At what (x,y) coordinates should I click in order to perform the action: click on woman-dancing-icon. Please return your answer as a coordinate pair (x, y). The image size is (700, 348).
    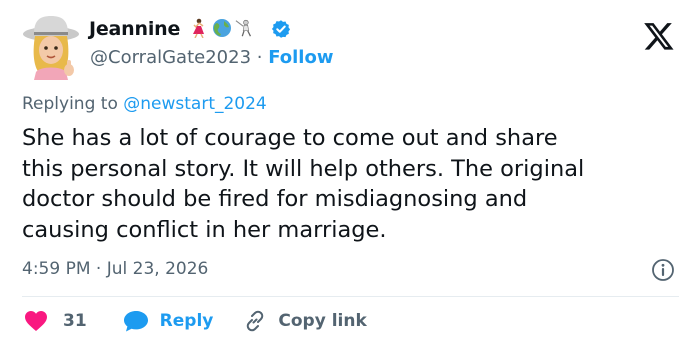
    Looking at the image, I should click on (199, 28).